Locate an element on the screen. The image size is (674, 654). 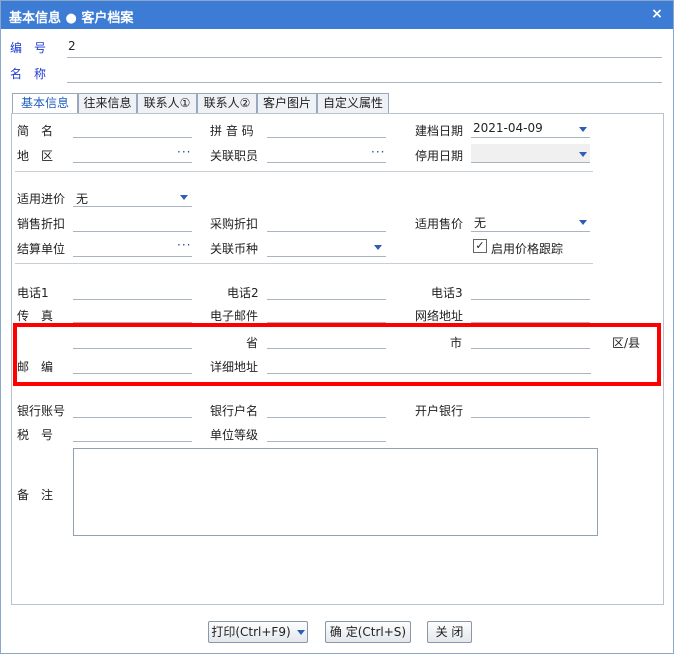
name-label: 名 称 is located at coordinates (28, 74).